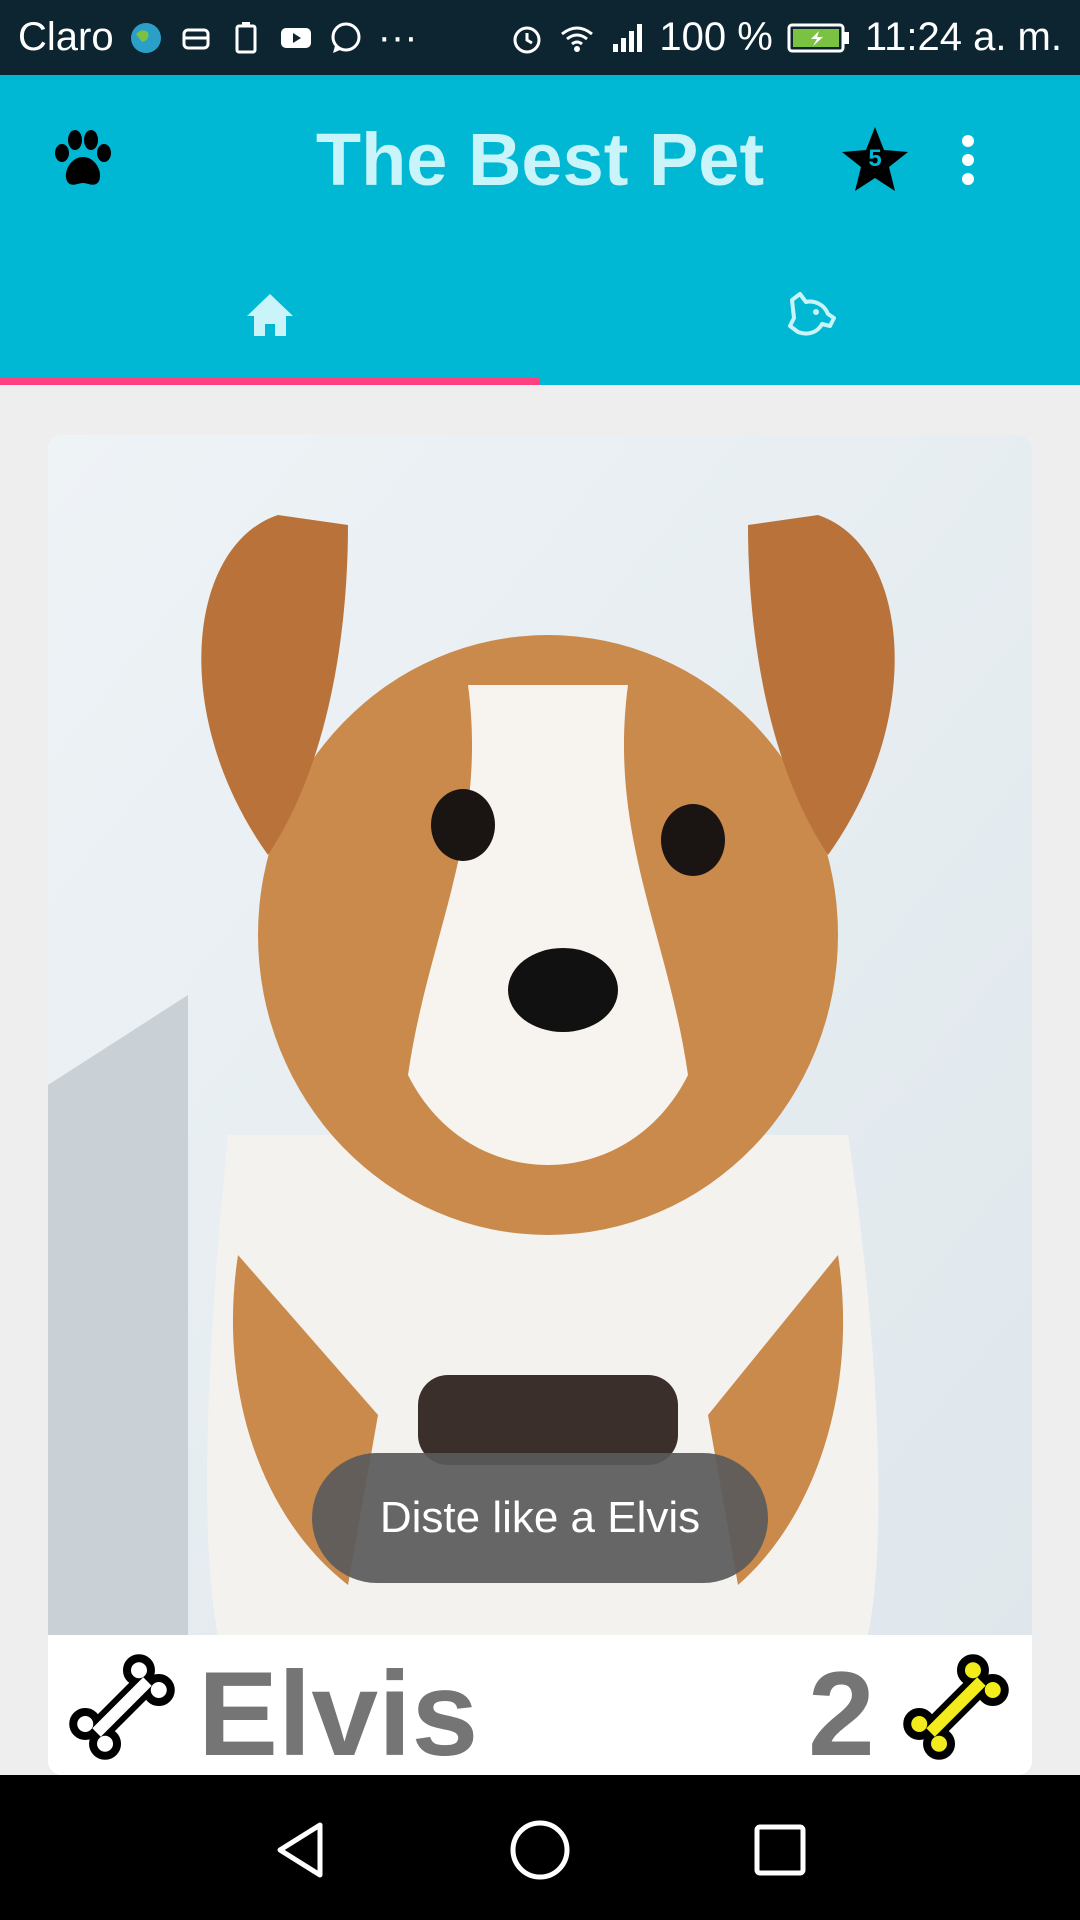 This screenshot has height=1920, width=1080. I want to click on tab-bar, so click(540, 315).